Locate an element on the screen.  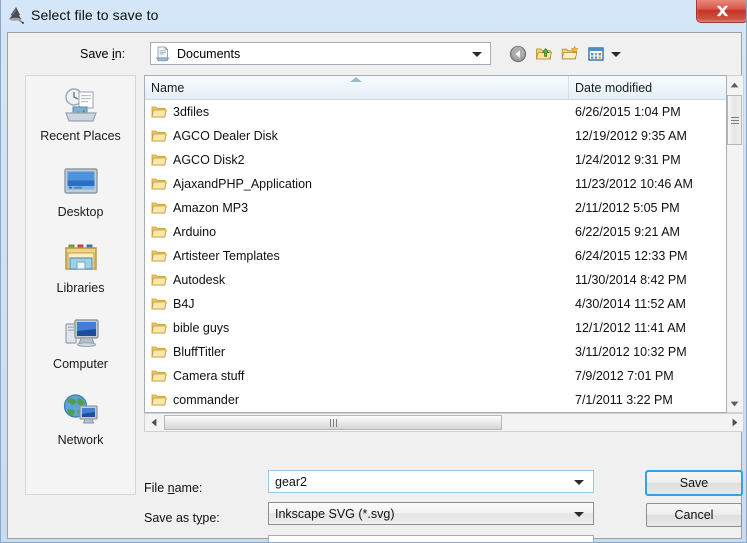
close-icon is located at coordinates (722, 10).